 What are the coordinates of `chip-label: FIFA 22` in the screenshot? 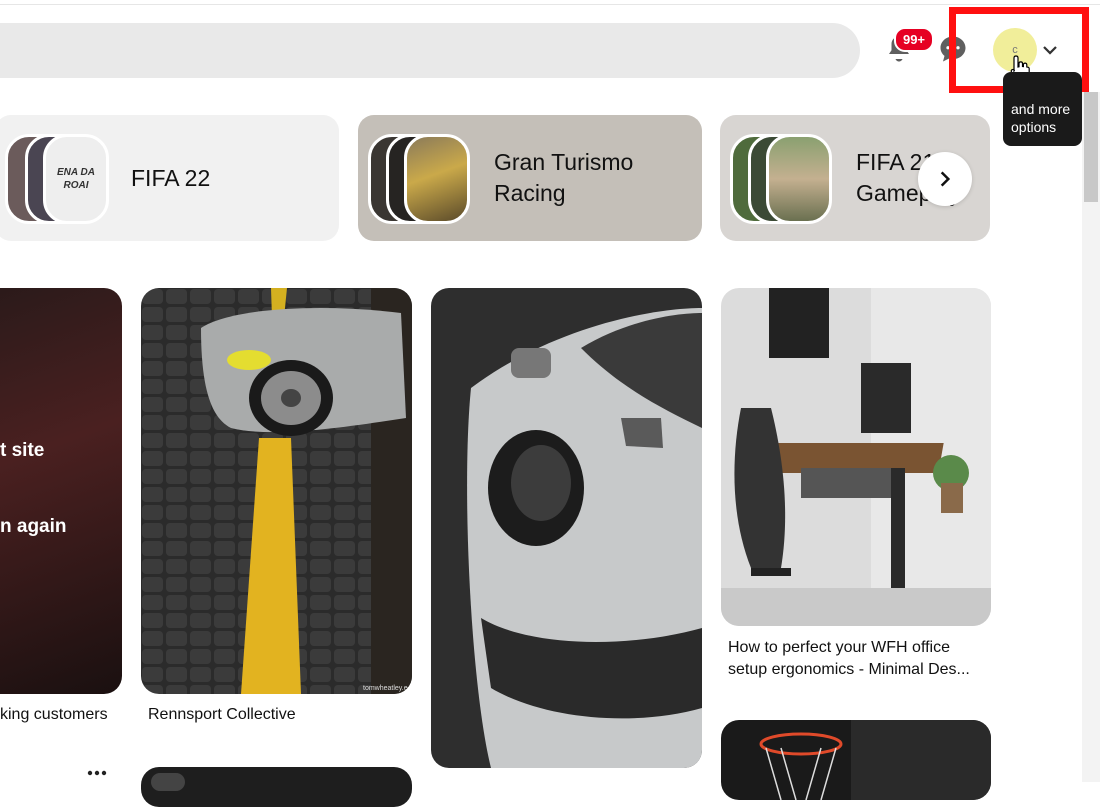 It's located at (171, 177).